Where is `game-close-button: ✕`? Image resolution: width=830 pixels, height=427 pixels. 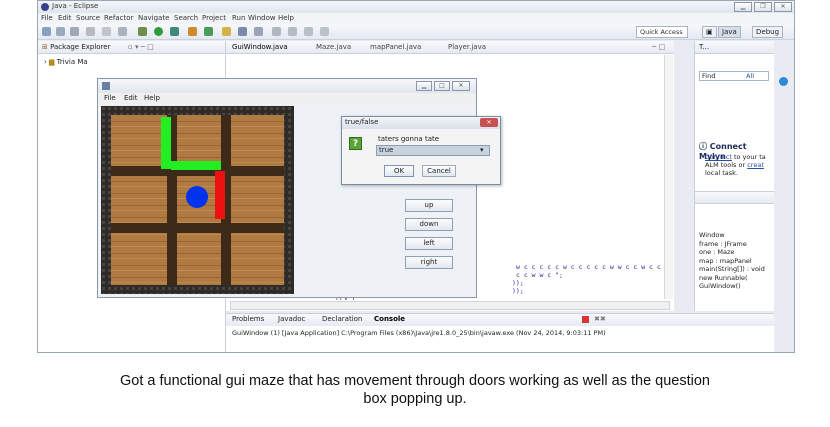
game-close-button: ✕ is located at coordinates (461, 86).